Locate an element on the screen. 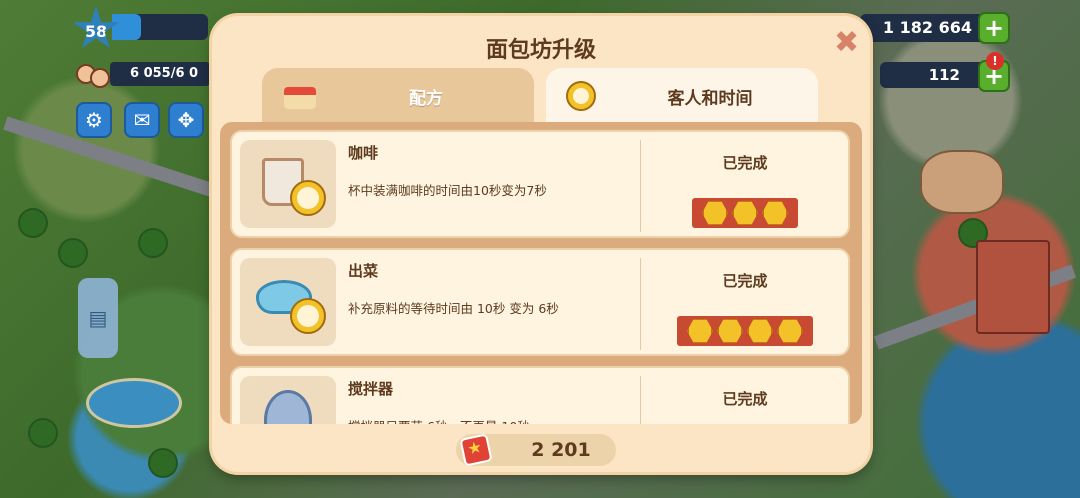 This screenshot has width=1080, height=498. cash-counter: 112 is located at coordinates (935, 75).